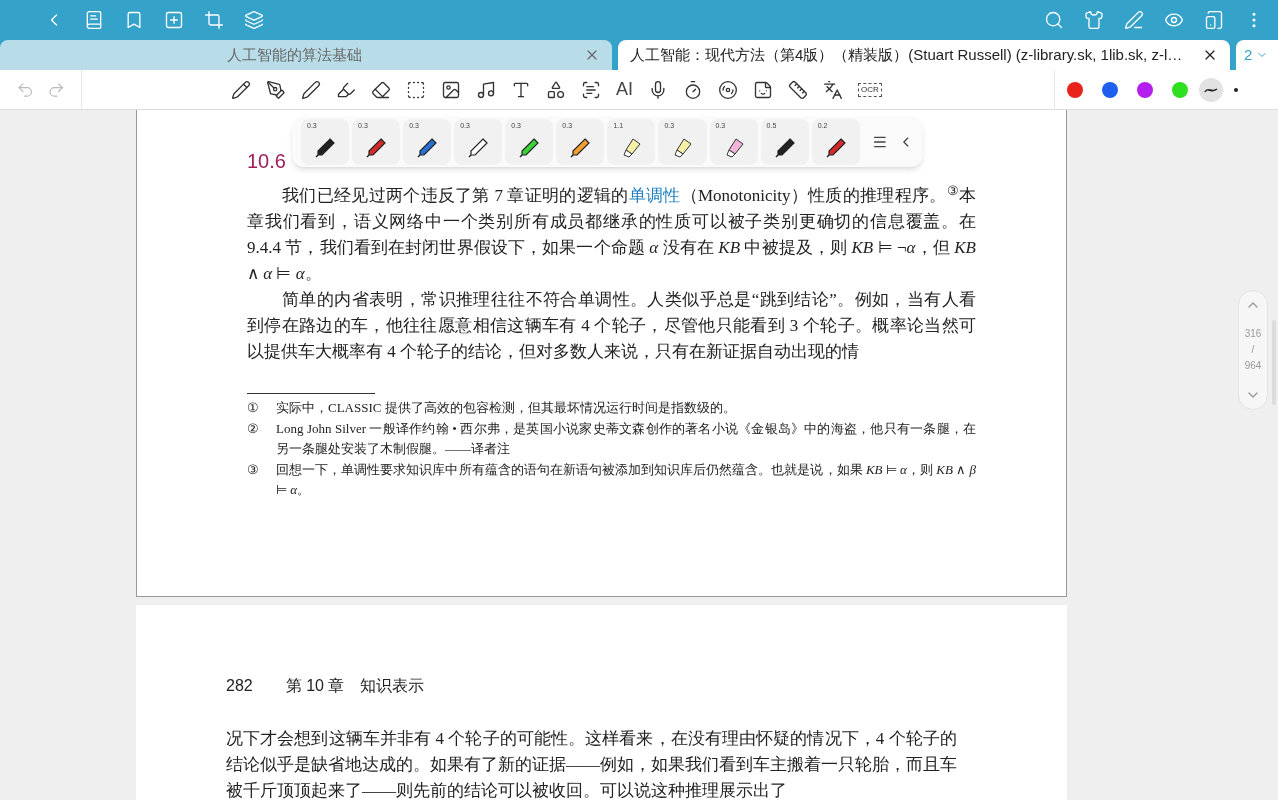 Image resolution: width=1278 pixels, height=800 pixels. I want to click on tape-icon, so click(728, 89).